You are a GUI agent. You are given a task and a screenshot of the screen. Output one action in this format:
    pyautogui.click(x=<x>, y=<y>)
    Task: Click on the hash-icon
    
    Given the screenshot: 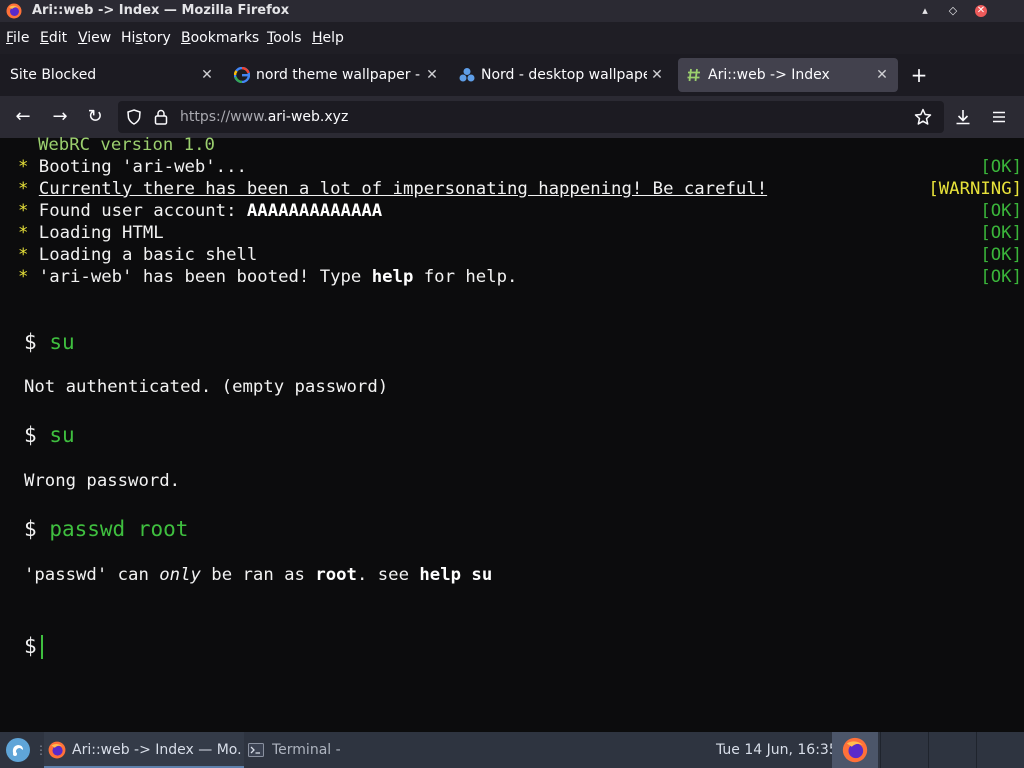 What is the action you would take?
    pyautogui.click(x=693, y=75)
    